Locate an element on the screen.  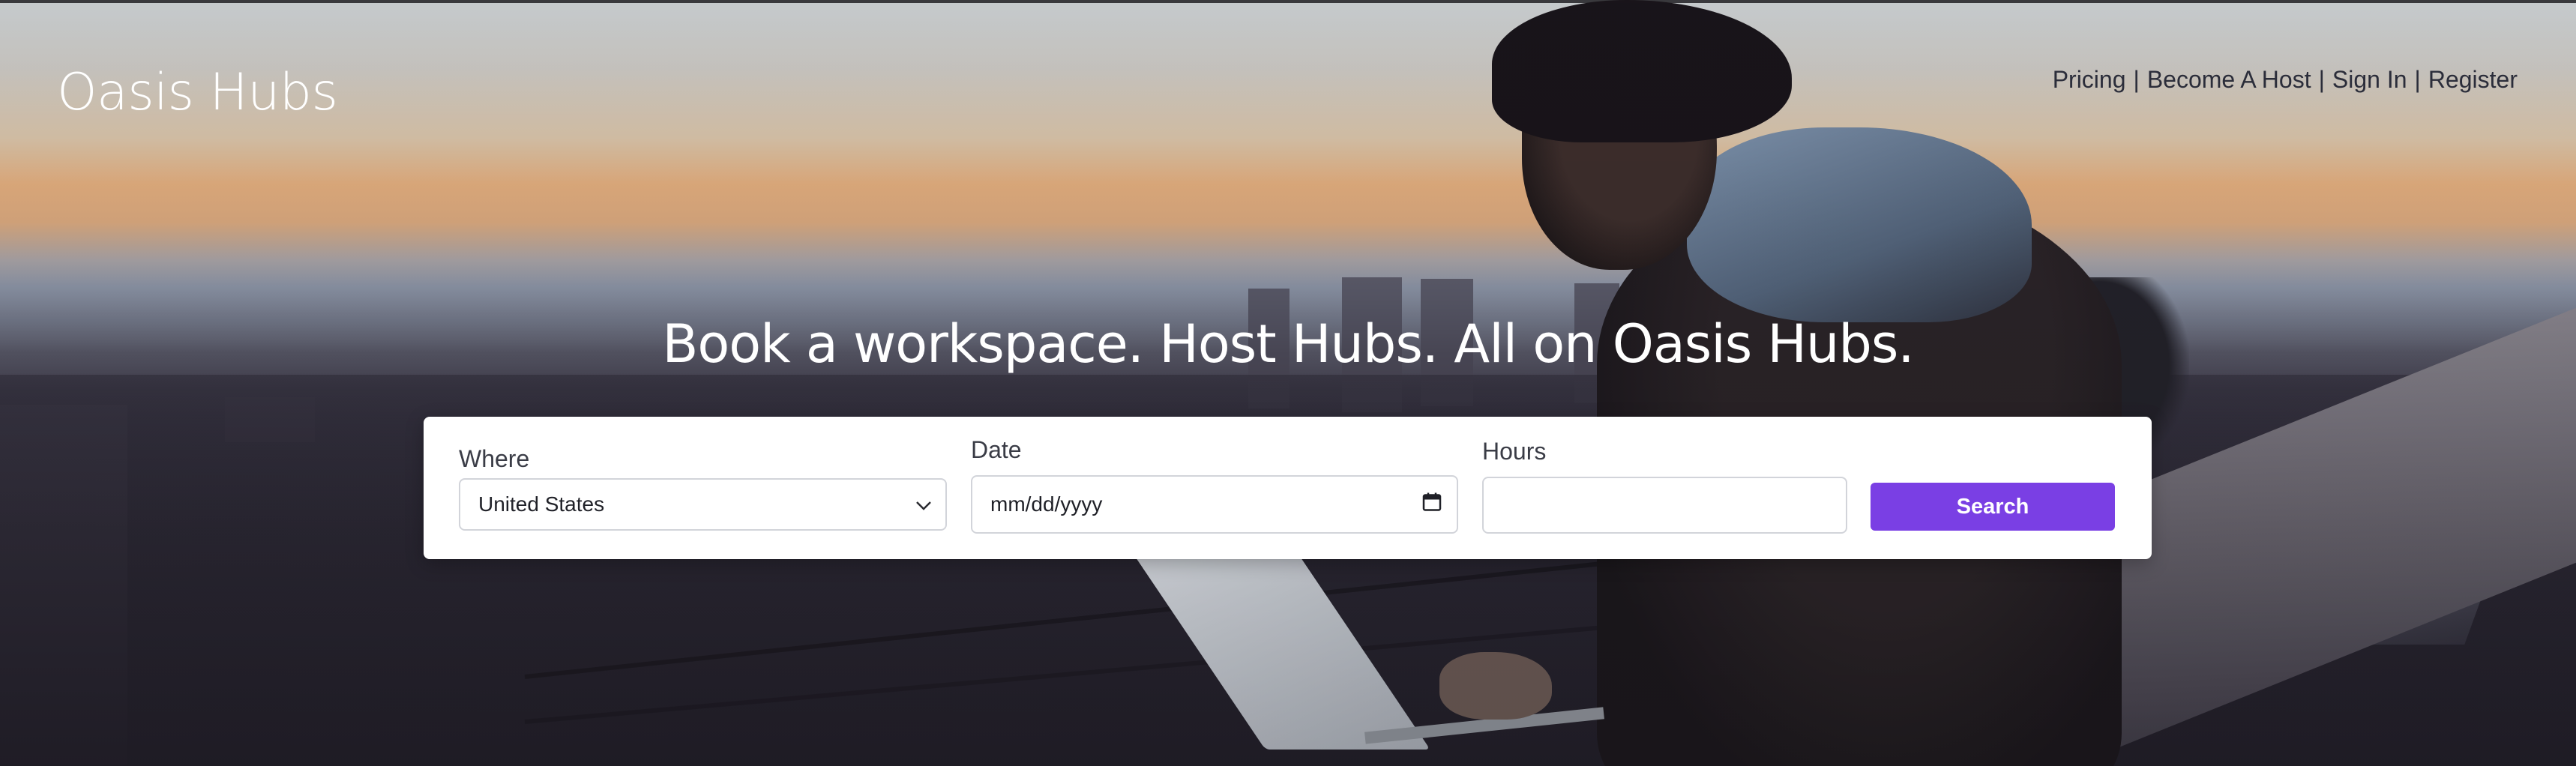
search-button: Search is located at coordinates (1993, 507).